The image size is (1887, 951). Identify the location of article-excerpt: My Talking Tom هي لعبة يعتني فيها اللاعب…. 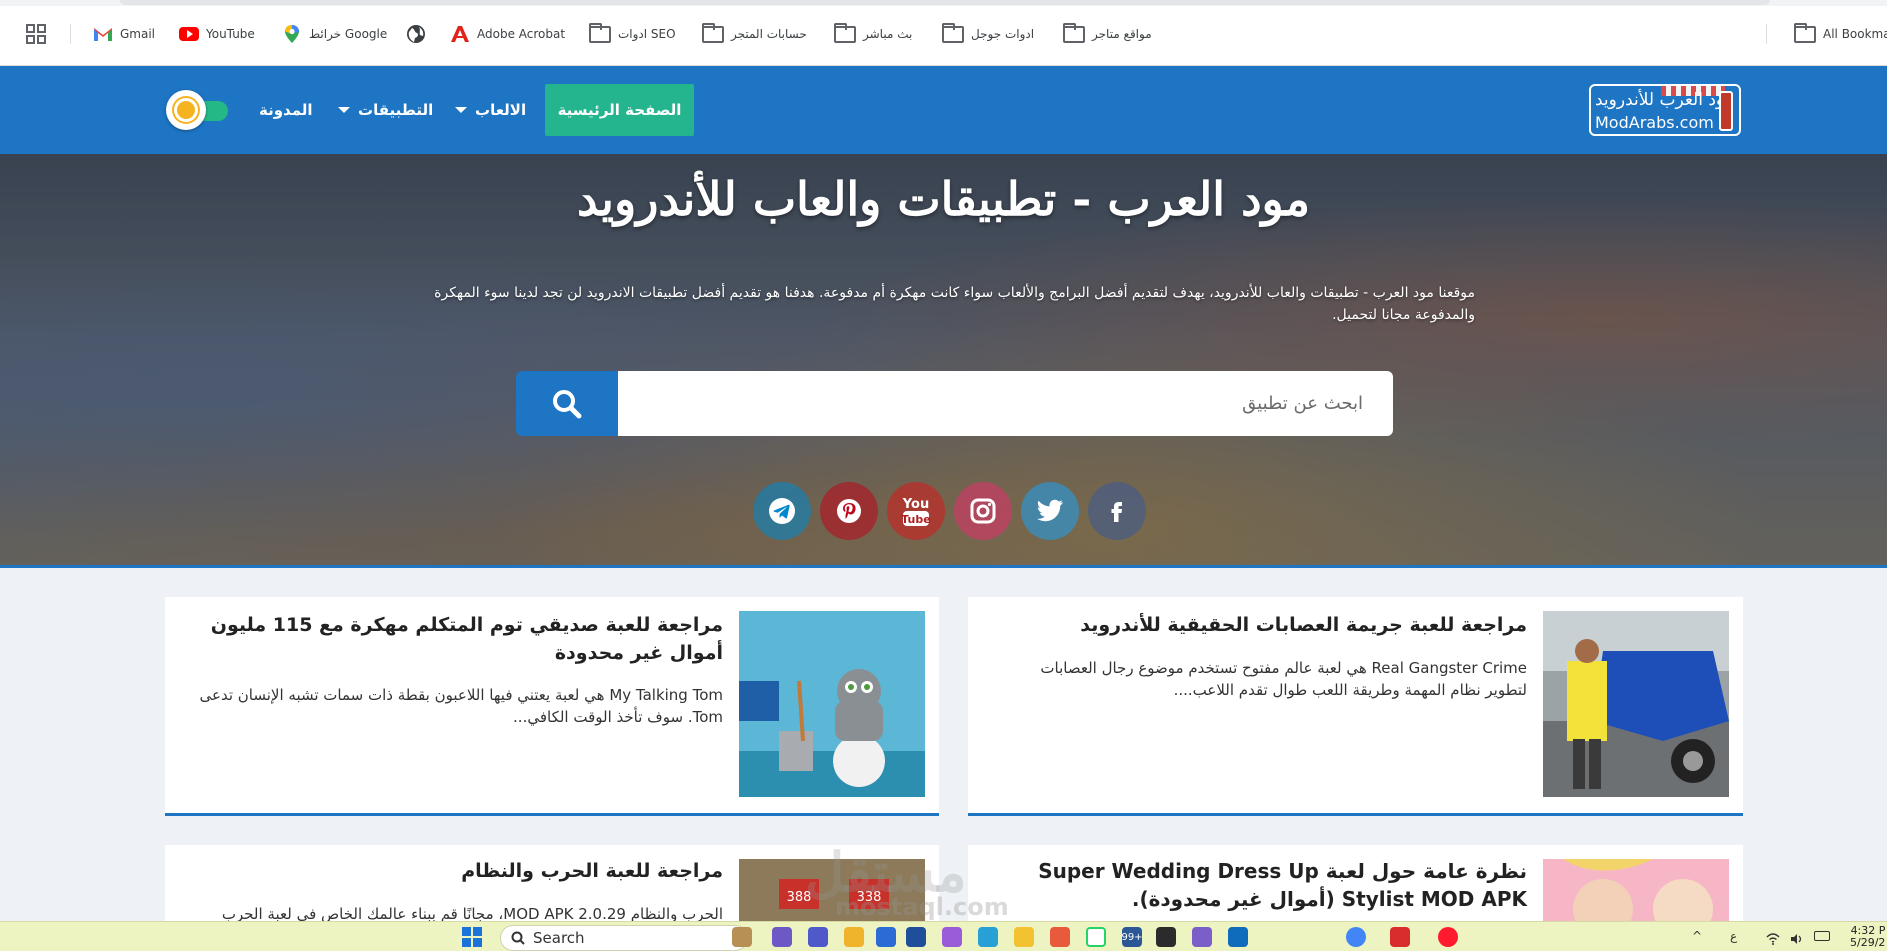
(461, 706).